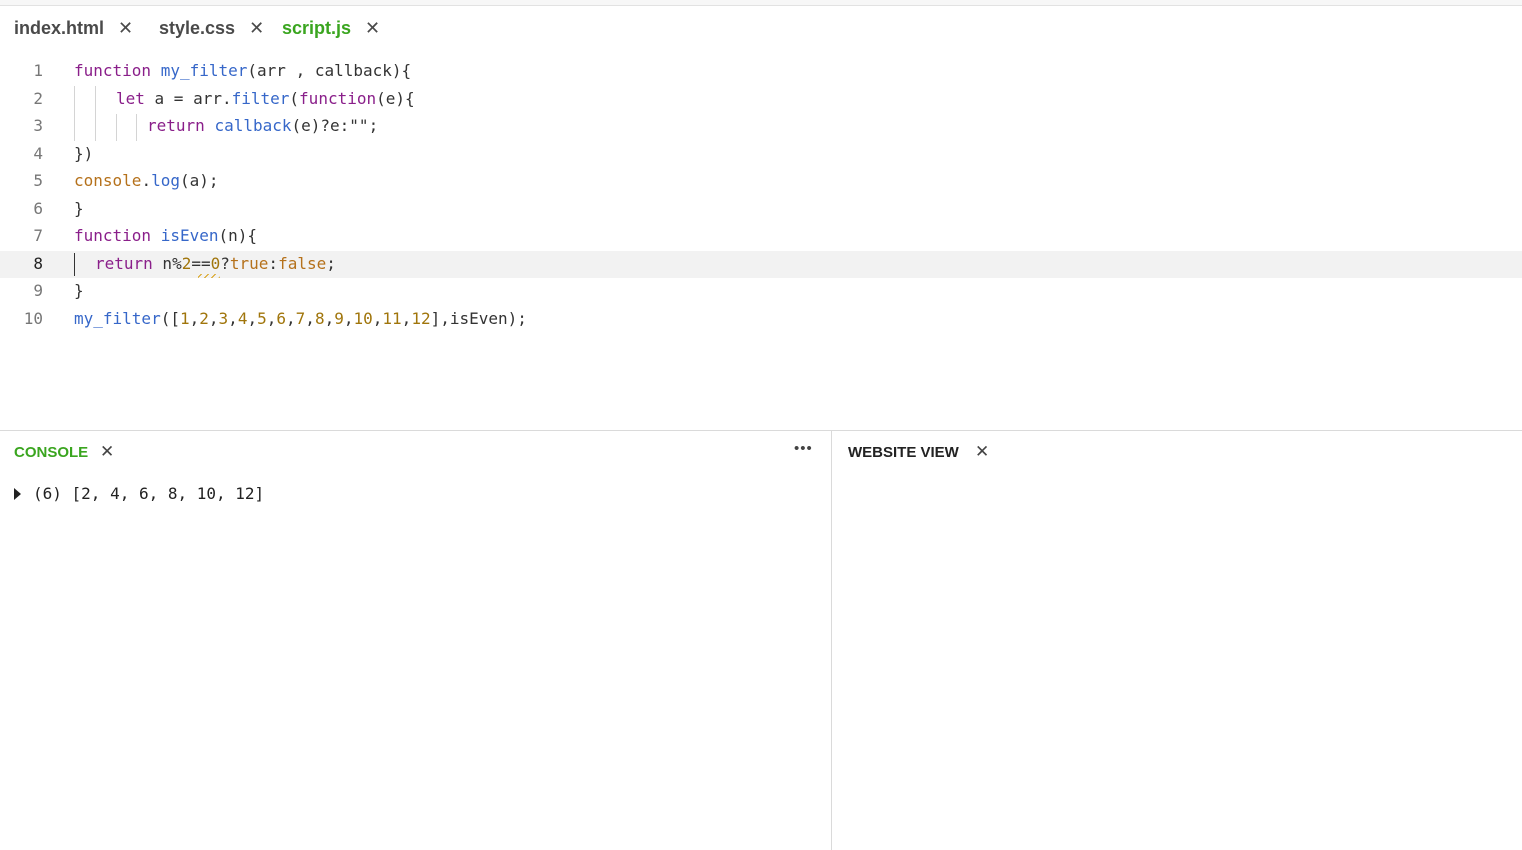 This screenshot has height=850, width=1522. Describe the element at coordinates (38, 263) in the screenshot. I see `line-number: 8` at that location.